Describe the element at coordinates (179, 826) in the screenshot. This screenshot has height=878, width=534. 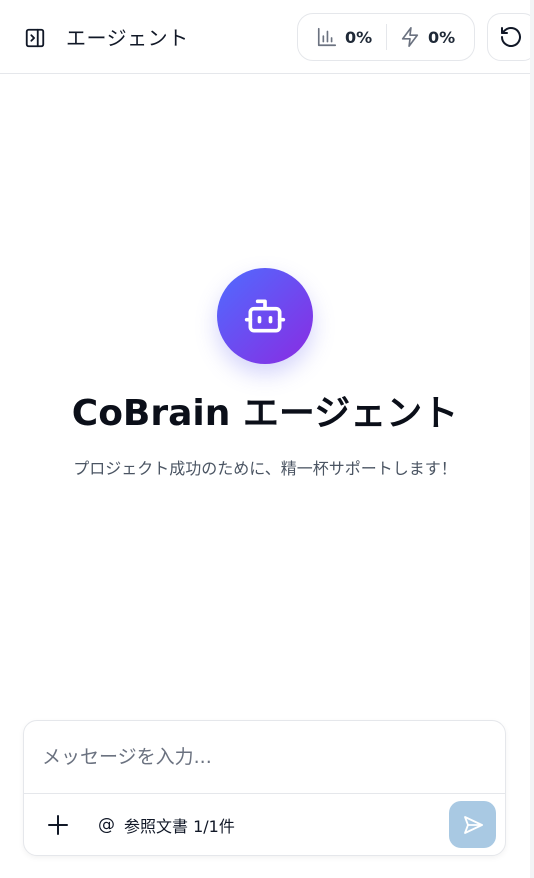
I see `reference-documents-label: 参照文書 1/1件` at that location.